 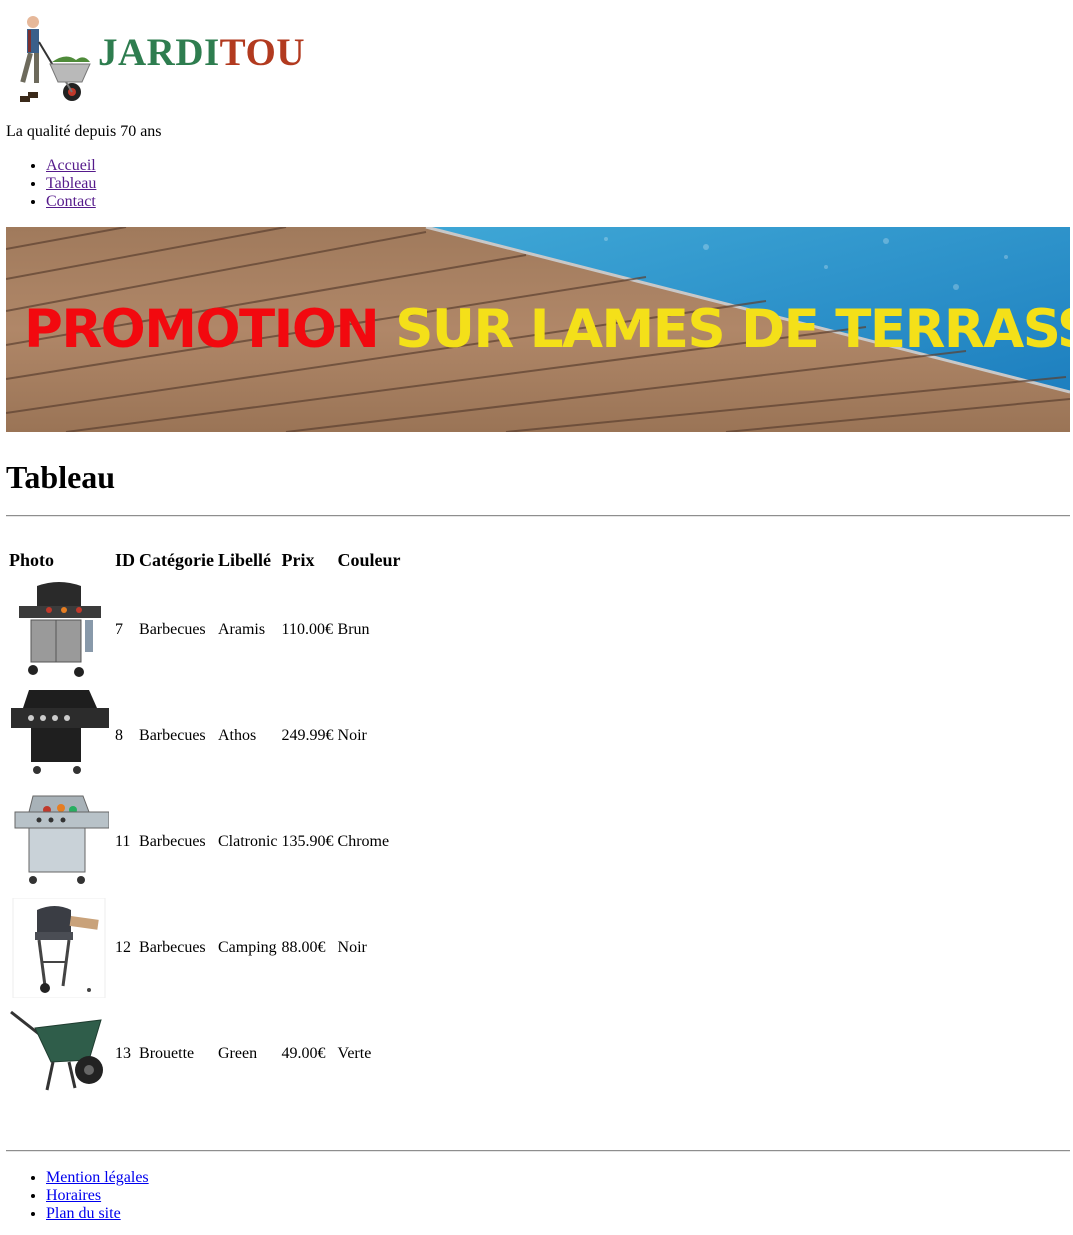 What do you see at coordinates (237, 735) in the screenshot?
I see `cell-label: Athos` at bounding box center [237, 735].